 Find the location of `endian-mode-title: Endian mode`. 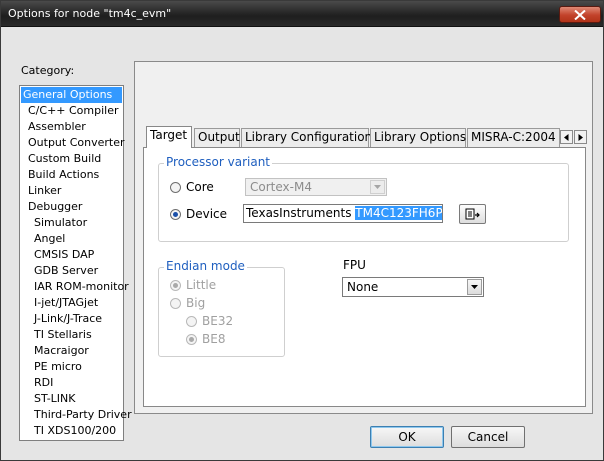

endian-mode-title: Endian mode is located at coordinates (205, 266).